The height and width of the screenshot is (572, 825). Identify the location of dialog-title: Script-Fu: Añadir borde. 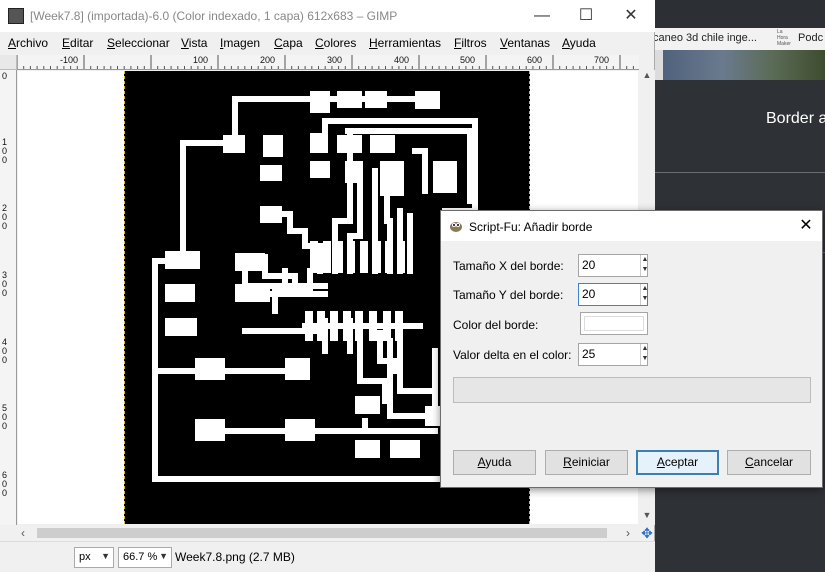
(531, 227).